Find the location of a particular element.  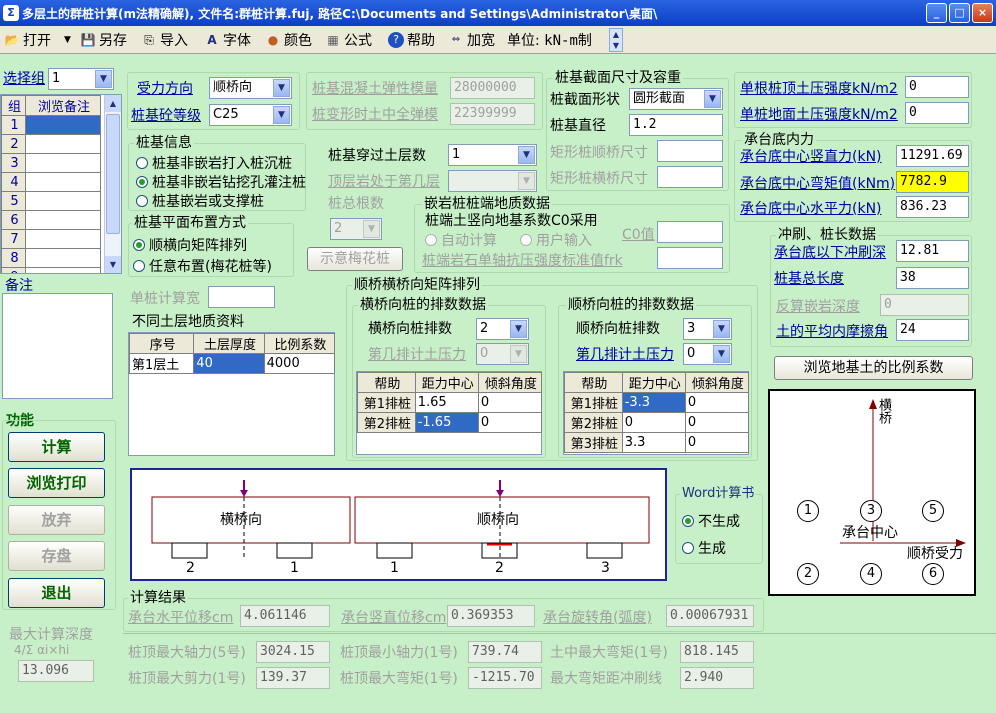

table-cell: -1.65 is located at coordinates (446, 422).